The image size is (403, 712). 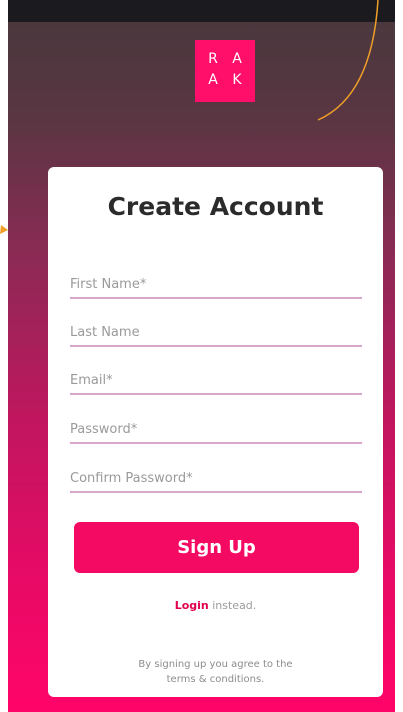 I want to click on terms-line: By signing up you agree to the, so click(x=215, y=664).